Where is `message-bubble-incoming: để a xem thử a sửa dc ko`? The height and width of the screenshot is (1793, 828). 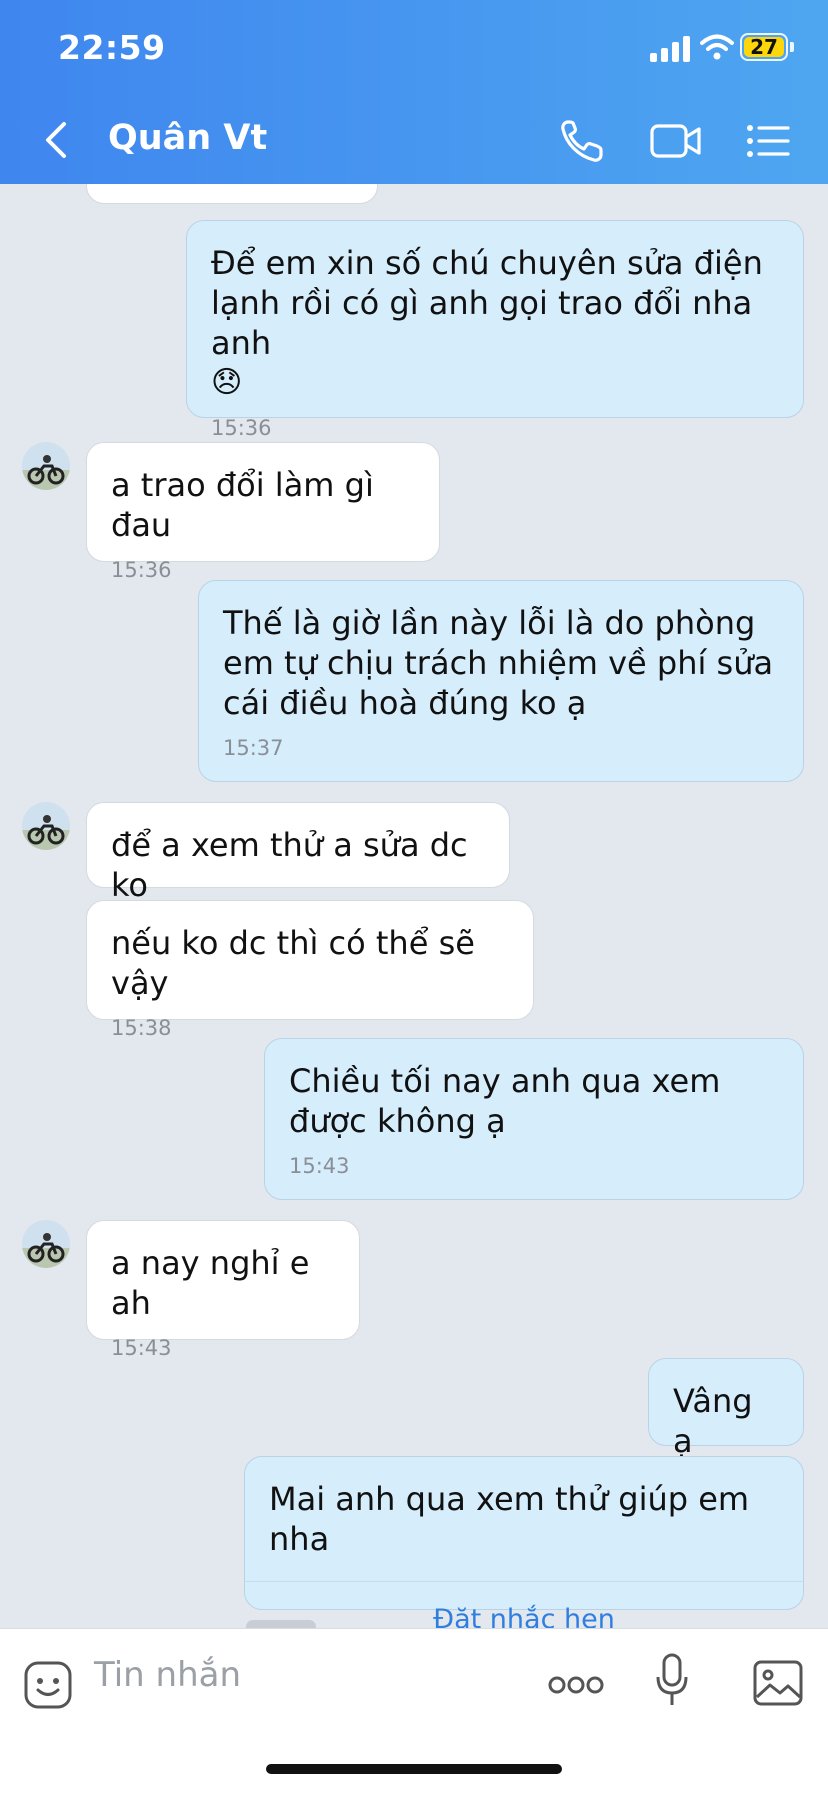 message-bubble-incoming: để a xem thử a sửa dc ko is located at coordinates (298, 853).